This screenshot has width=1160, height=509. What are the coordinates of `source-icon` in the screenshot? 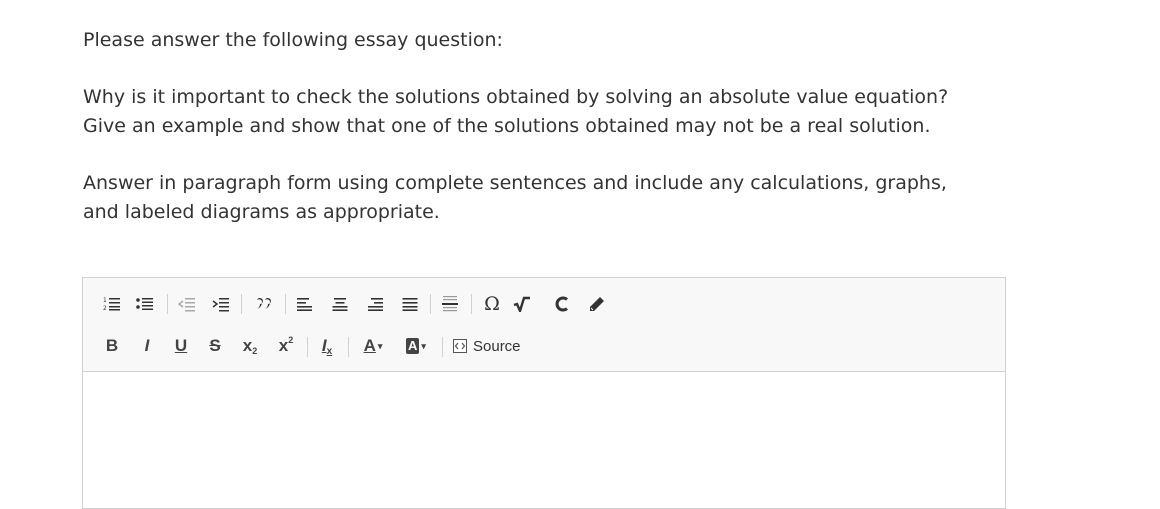 It's located at (460, 346).